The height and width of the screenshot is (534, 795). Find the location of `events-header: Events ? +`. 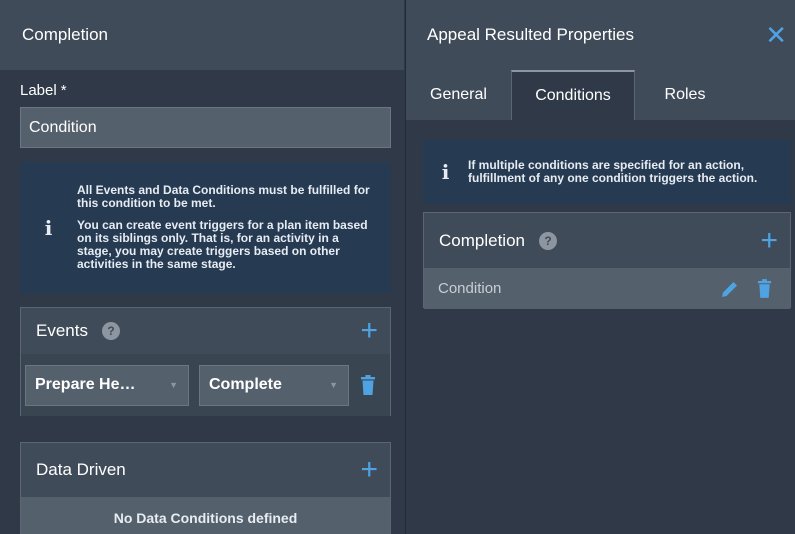

events-header: Events ? + is located at coordinates (205, 331).